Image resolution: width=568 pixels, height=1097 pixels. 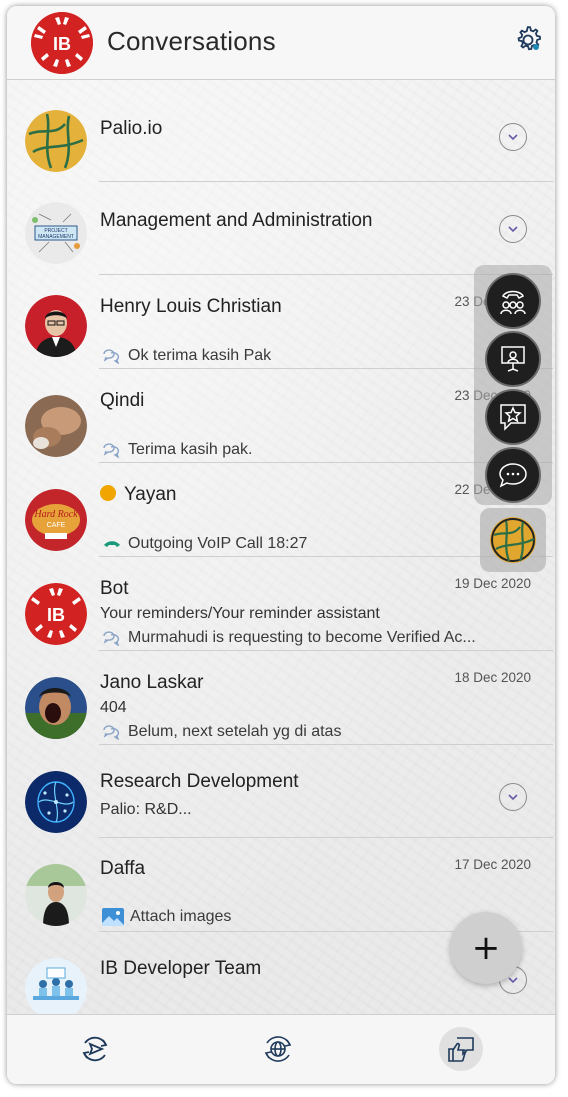 I want to click on avatar: Hard Rock CAFE, so click(x=56, y=520).